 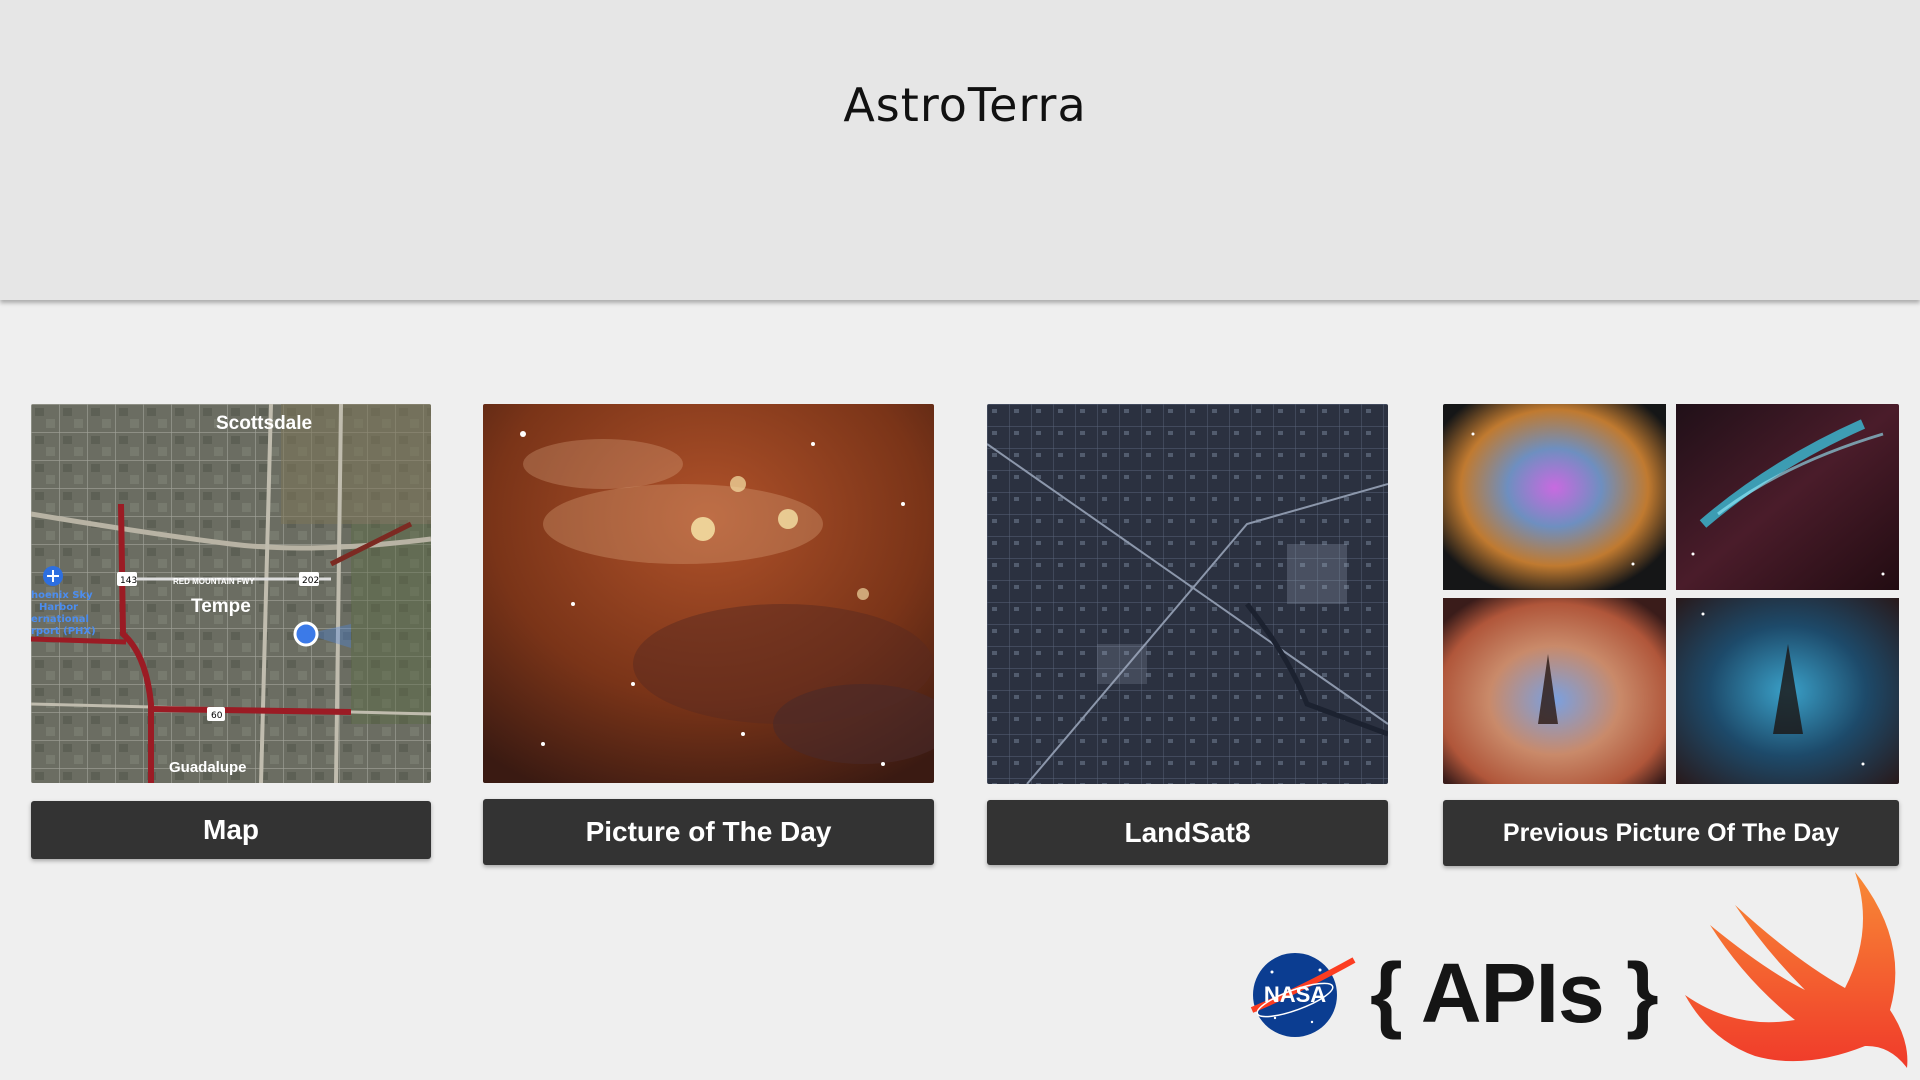 What do you see at coordinates (1187, 832) in the screenshot?
I see `landsat8-button: LandSat8` at bounding box center [1187, 832].